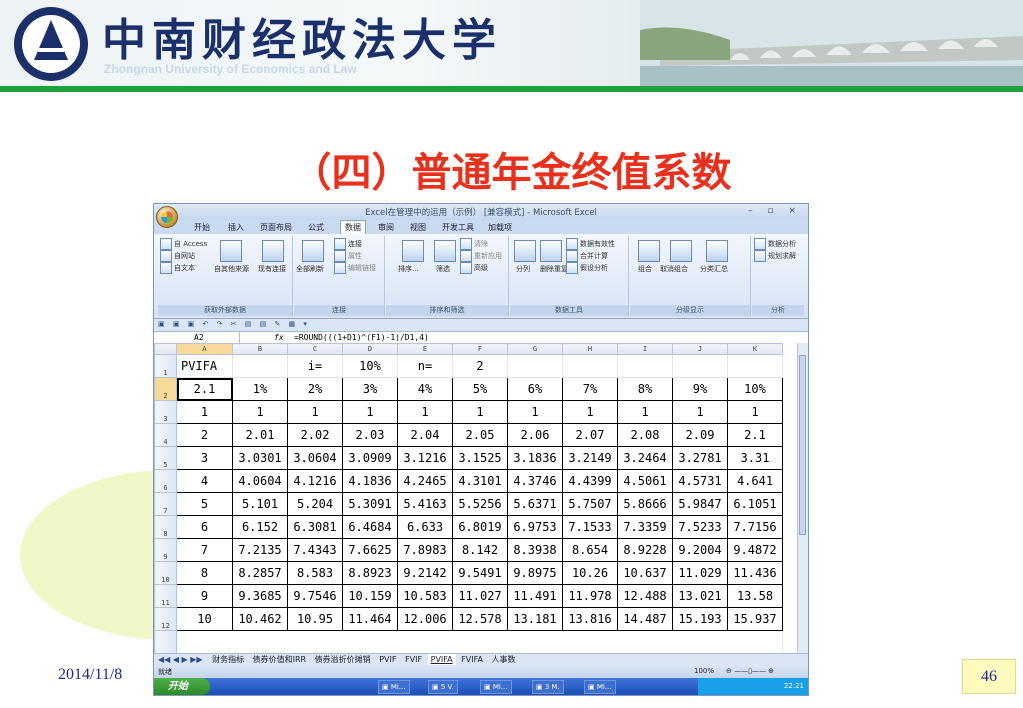  Describe the element at coordinates (370, 389) in the screenshot. I see `cell: 3%` at that location.